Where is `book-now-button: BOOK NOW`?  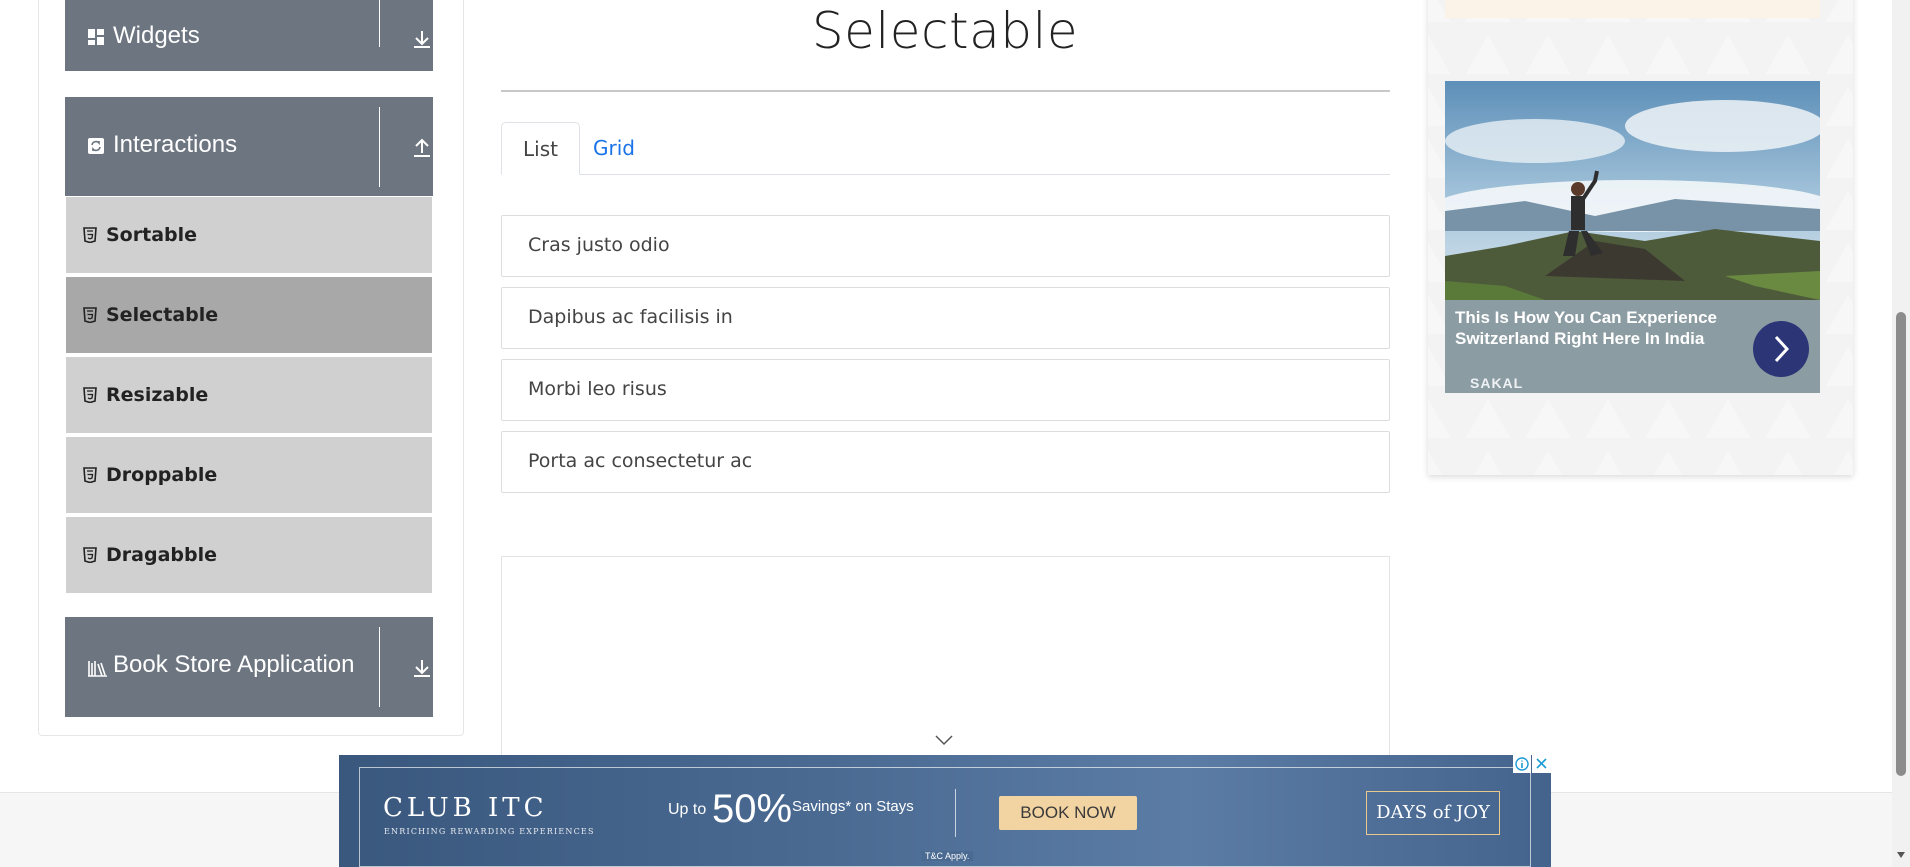
book-now-button: BOOK NOW is located at coordinates (1068, 813).